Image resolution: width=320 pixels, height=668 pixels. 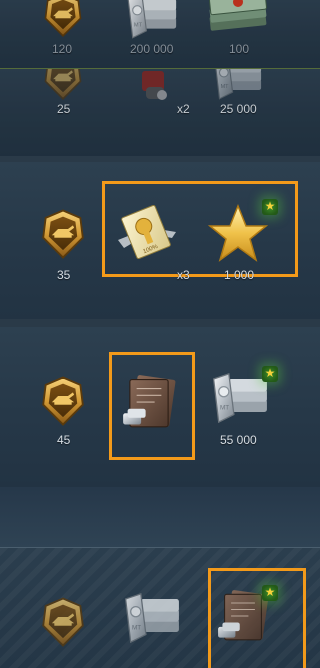 What do you see at coordinates (183, 275) in the screenshot?
I see `reward-quantity: x3` at bounding box center [183, 275].